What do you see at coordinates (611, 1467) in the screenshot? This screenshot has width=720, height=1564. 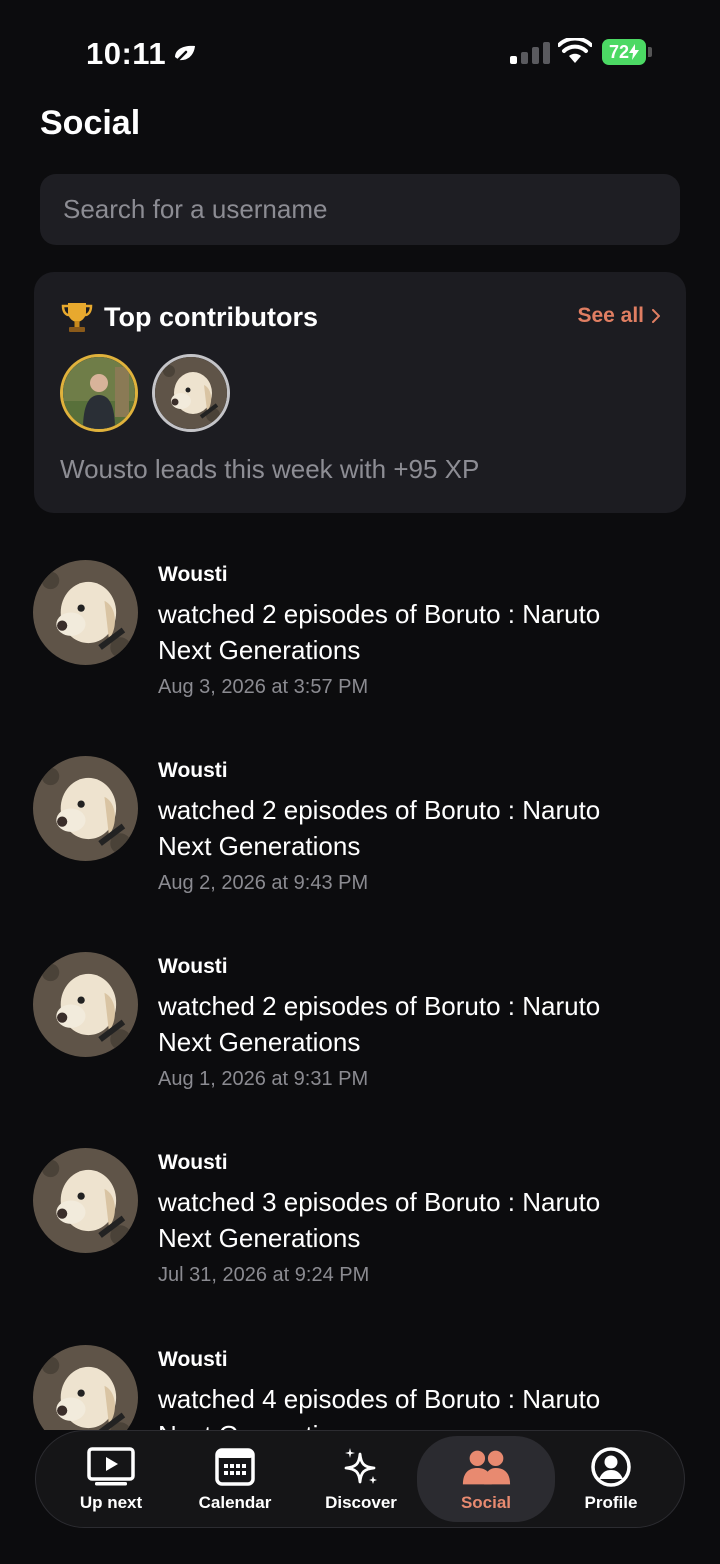 I see `person-circle-icon` at bounding box center [611, 1467].